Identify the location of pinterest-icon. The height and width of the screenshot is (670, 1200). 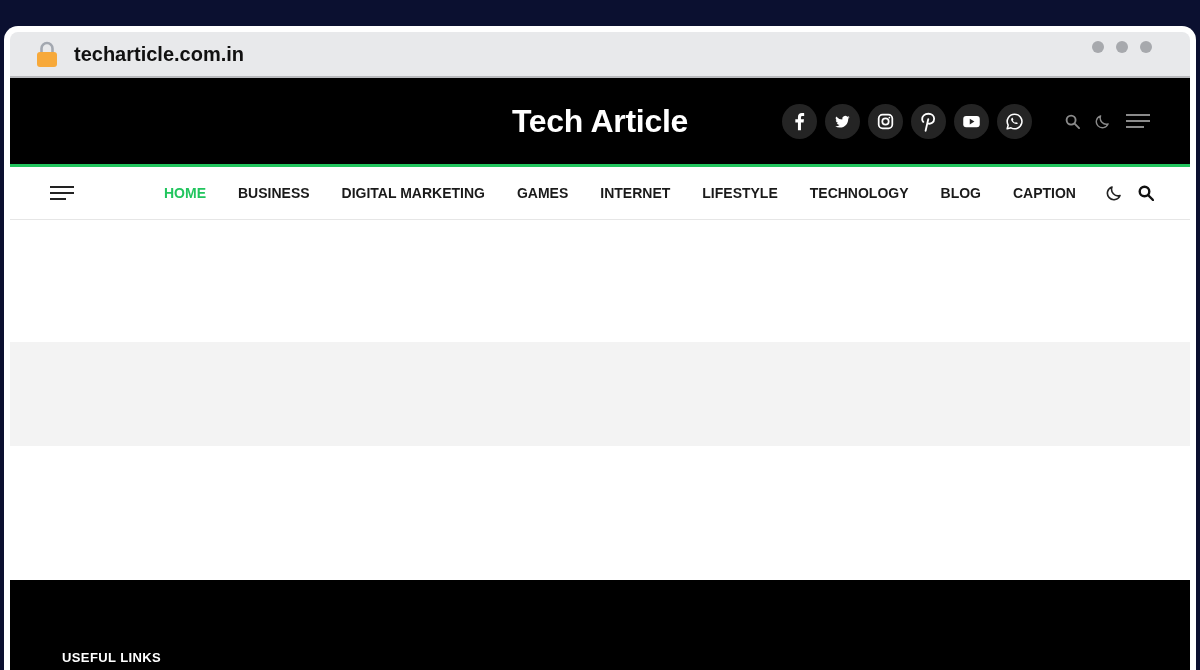
(928, 121).